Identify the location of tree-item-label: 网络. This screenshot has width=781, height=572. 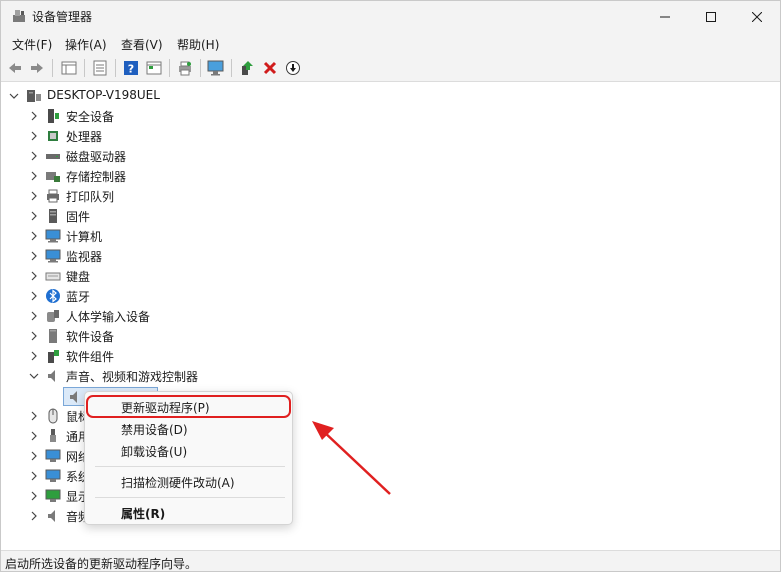
(76, 457).